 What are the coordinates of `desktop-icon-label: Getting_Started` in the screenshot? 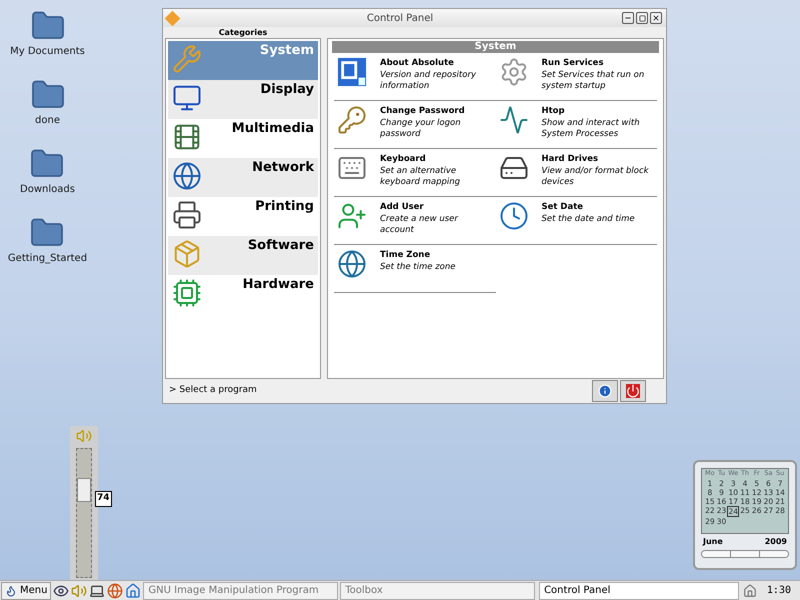 It's located at (48, 258).